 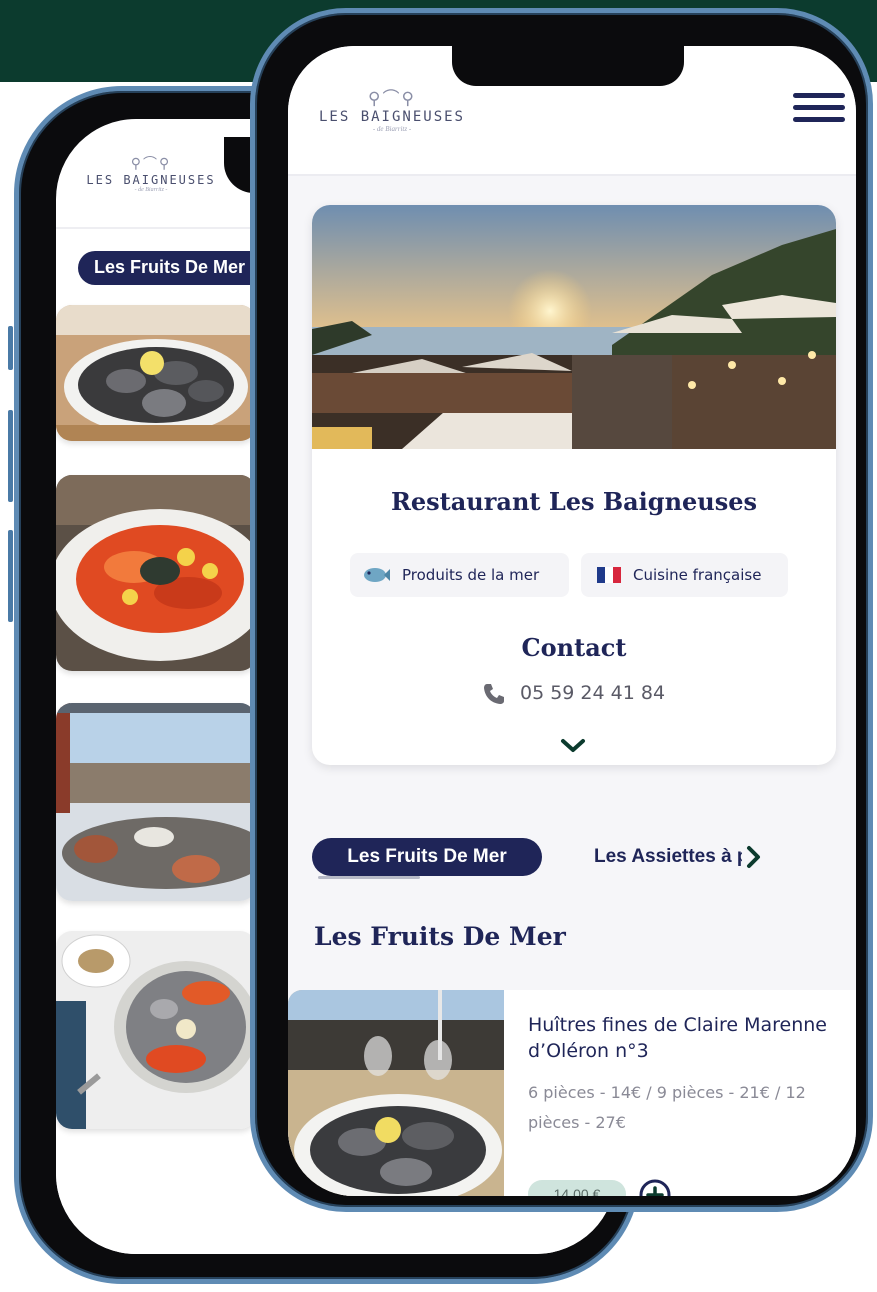 What do you see at coordinates (568, 66) in the screenshot?
I see `front-notch` at bounding box center [568, 66].